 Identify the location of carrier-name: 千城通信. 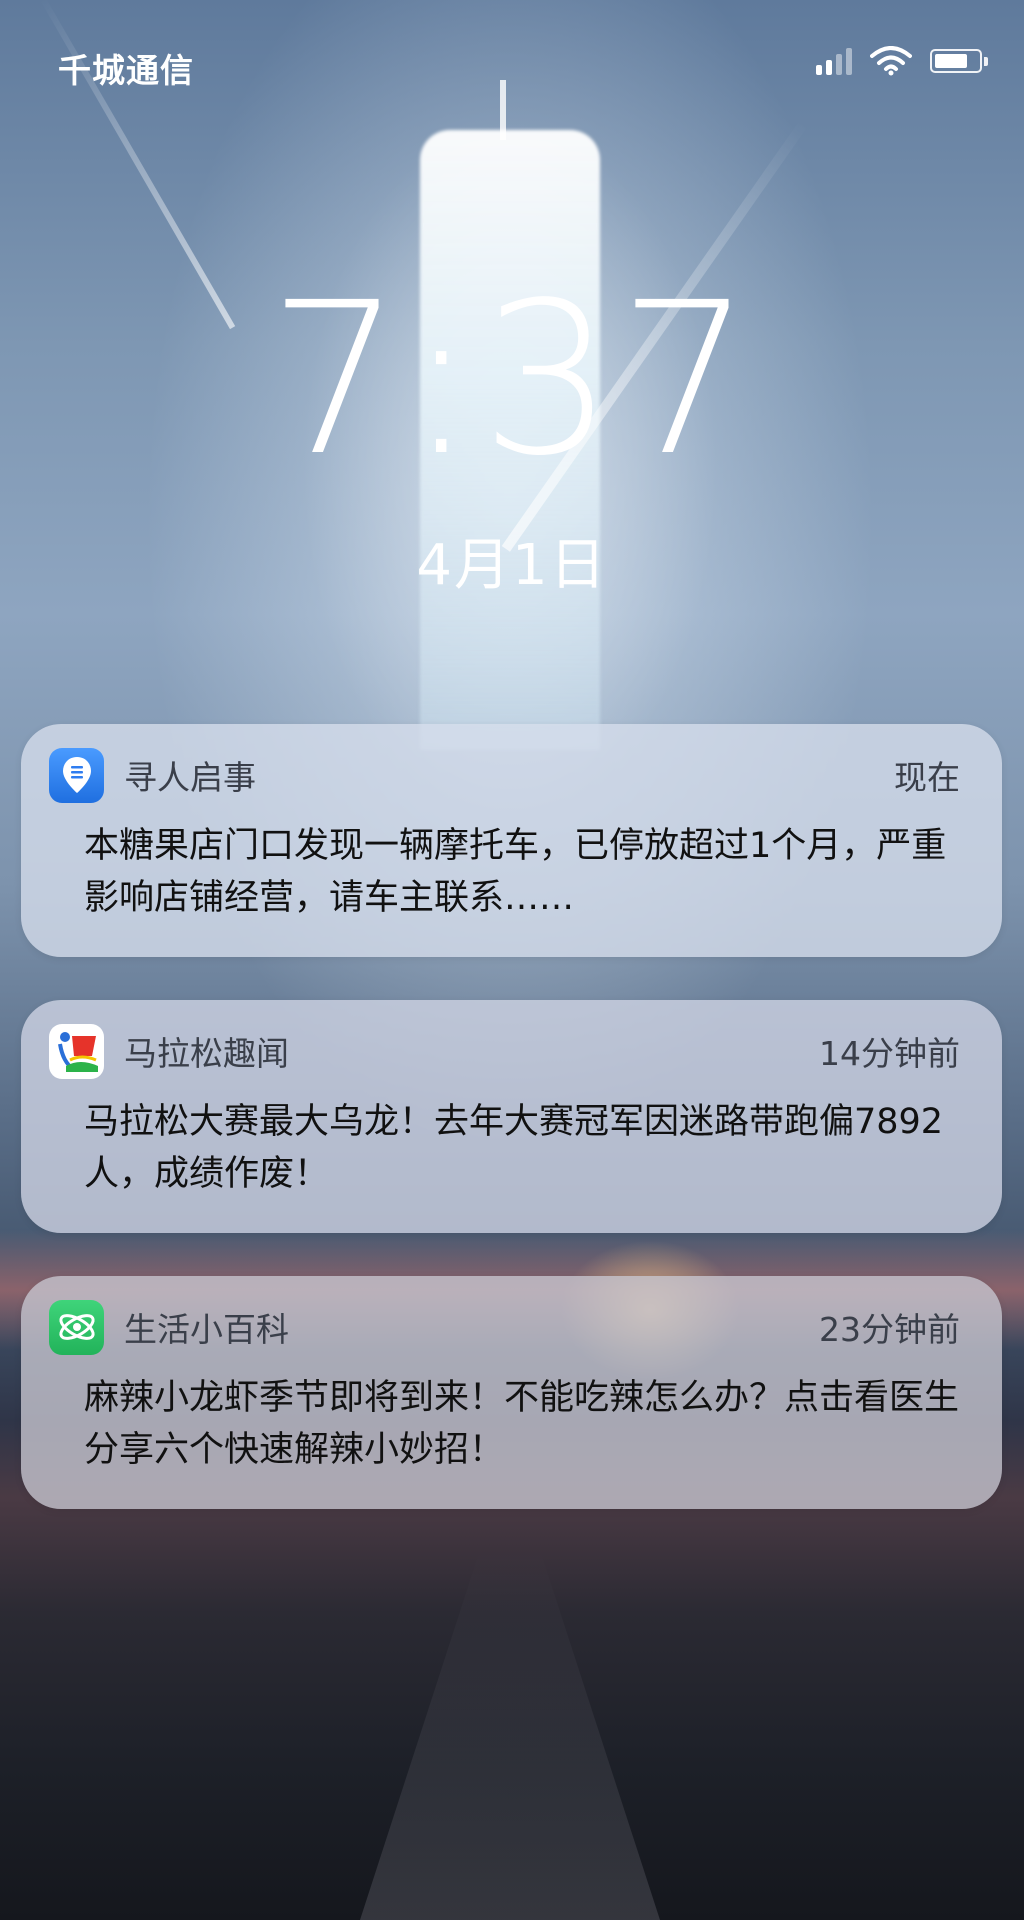
(126, 70).